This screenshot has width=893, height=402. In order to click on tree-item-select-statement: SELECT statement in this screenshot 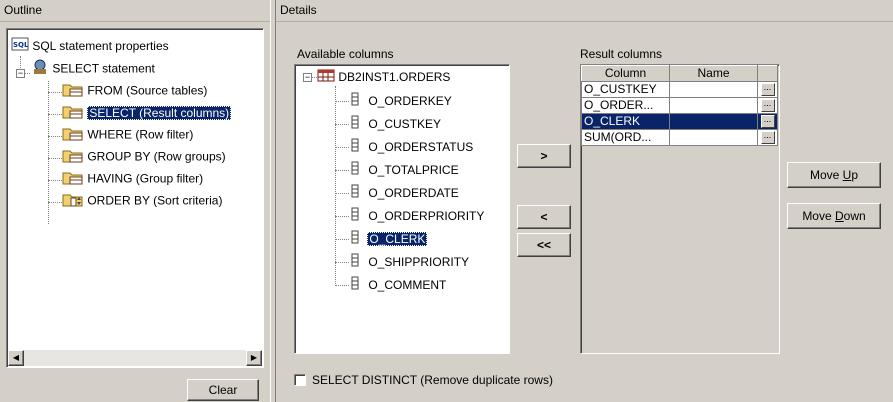, I will do `click(93, 68)`.